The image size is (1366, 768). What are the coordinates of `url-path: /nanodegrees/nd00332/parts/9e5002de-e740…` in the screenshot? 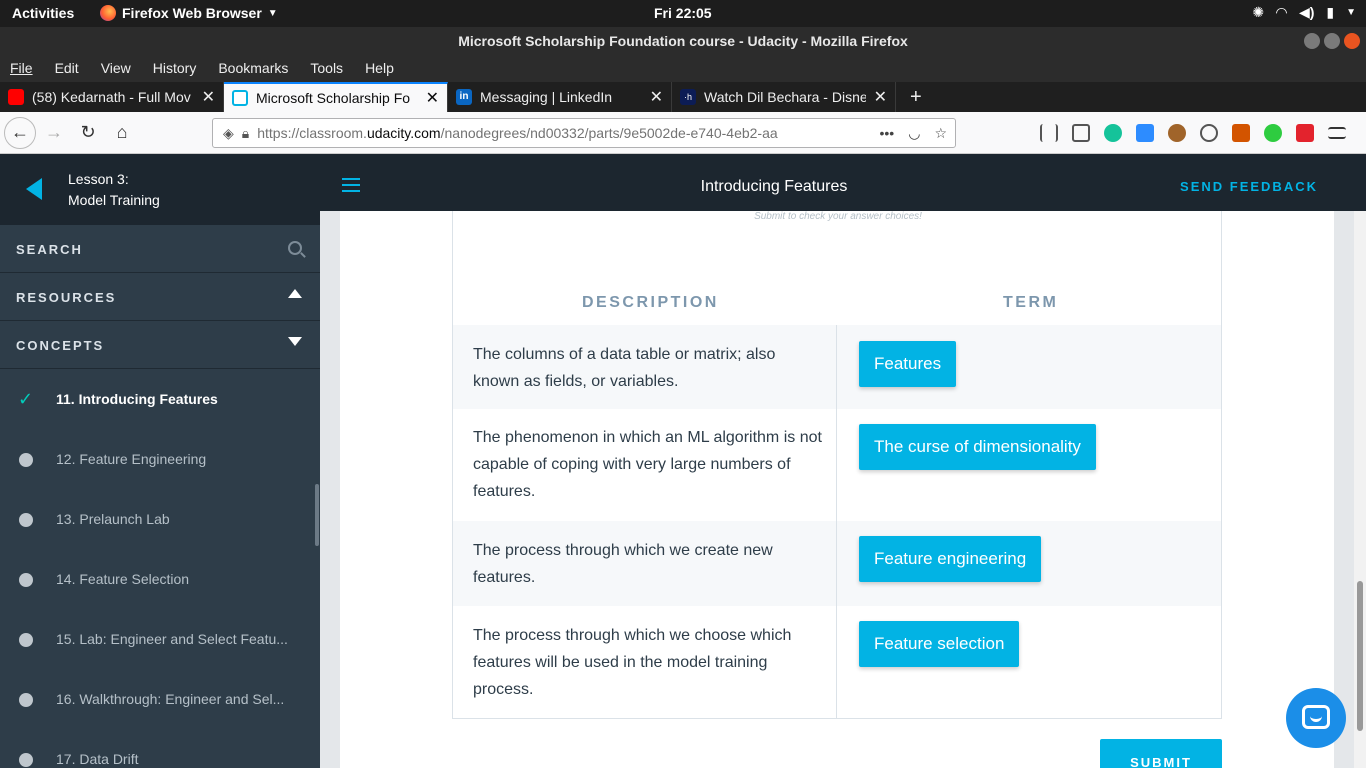 It's located at (609, 133).